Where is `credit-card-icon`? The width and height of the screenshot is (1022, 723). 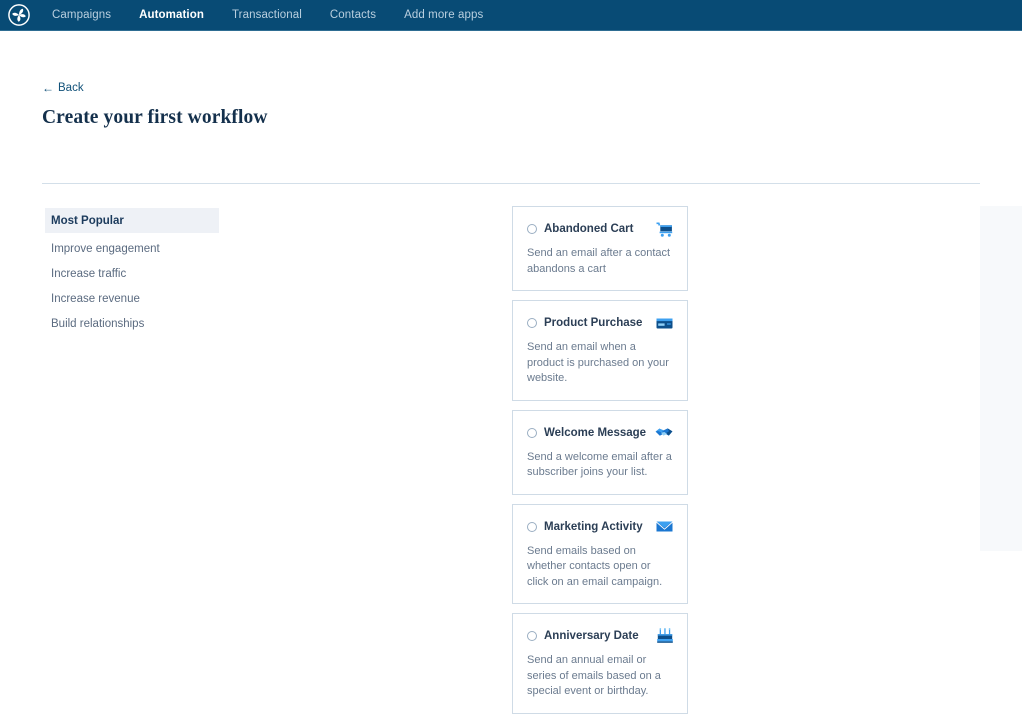 credit-card-icon is located at coordinates (663, 323).